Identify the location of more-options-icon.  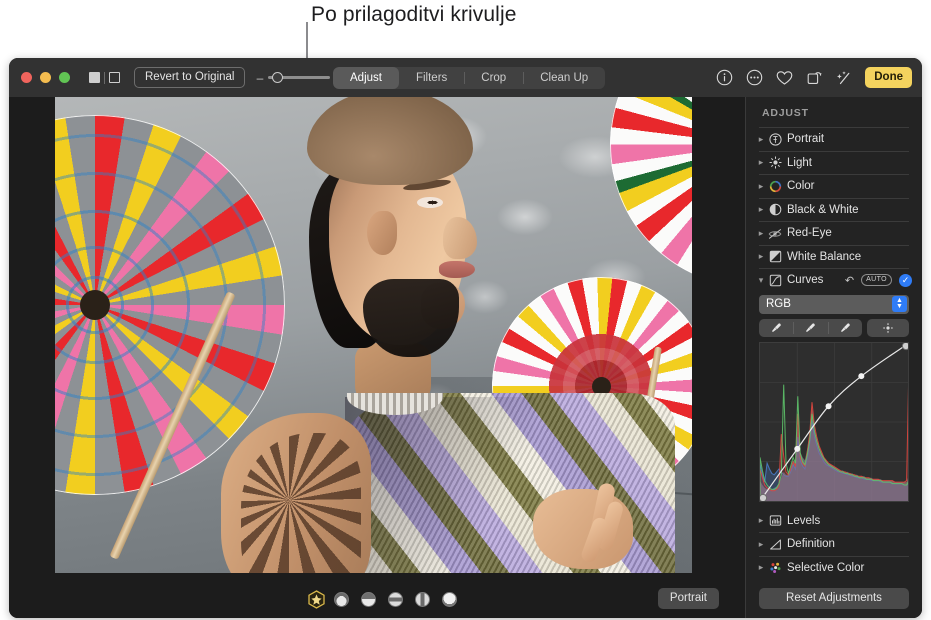
(754, 78).